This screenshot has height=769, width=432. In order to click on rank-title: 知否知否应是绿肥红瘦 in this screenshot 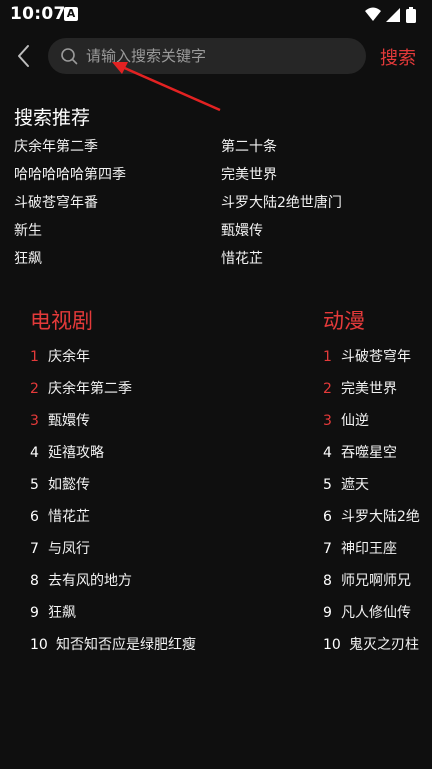, I will do `click(126, 645)`.